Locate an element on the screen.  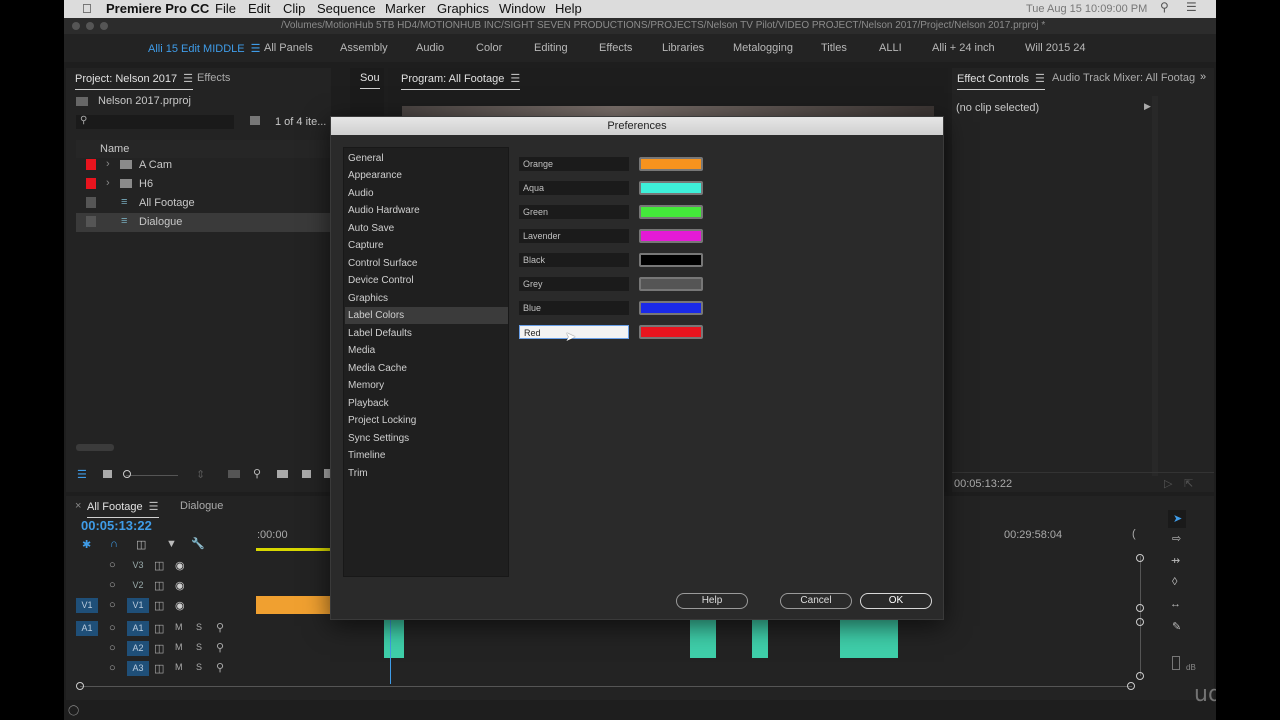
workspace-item: All Panels is located at coordinates (288, 48).